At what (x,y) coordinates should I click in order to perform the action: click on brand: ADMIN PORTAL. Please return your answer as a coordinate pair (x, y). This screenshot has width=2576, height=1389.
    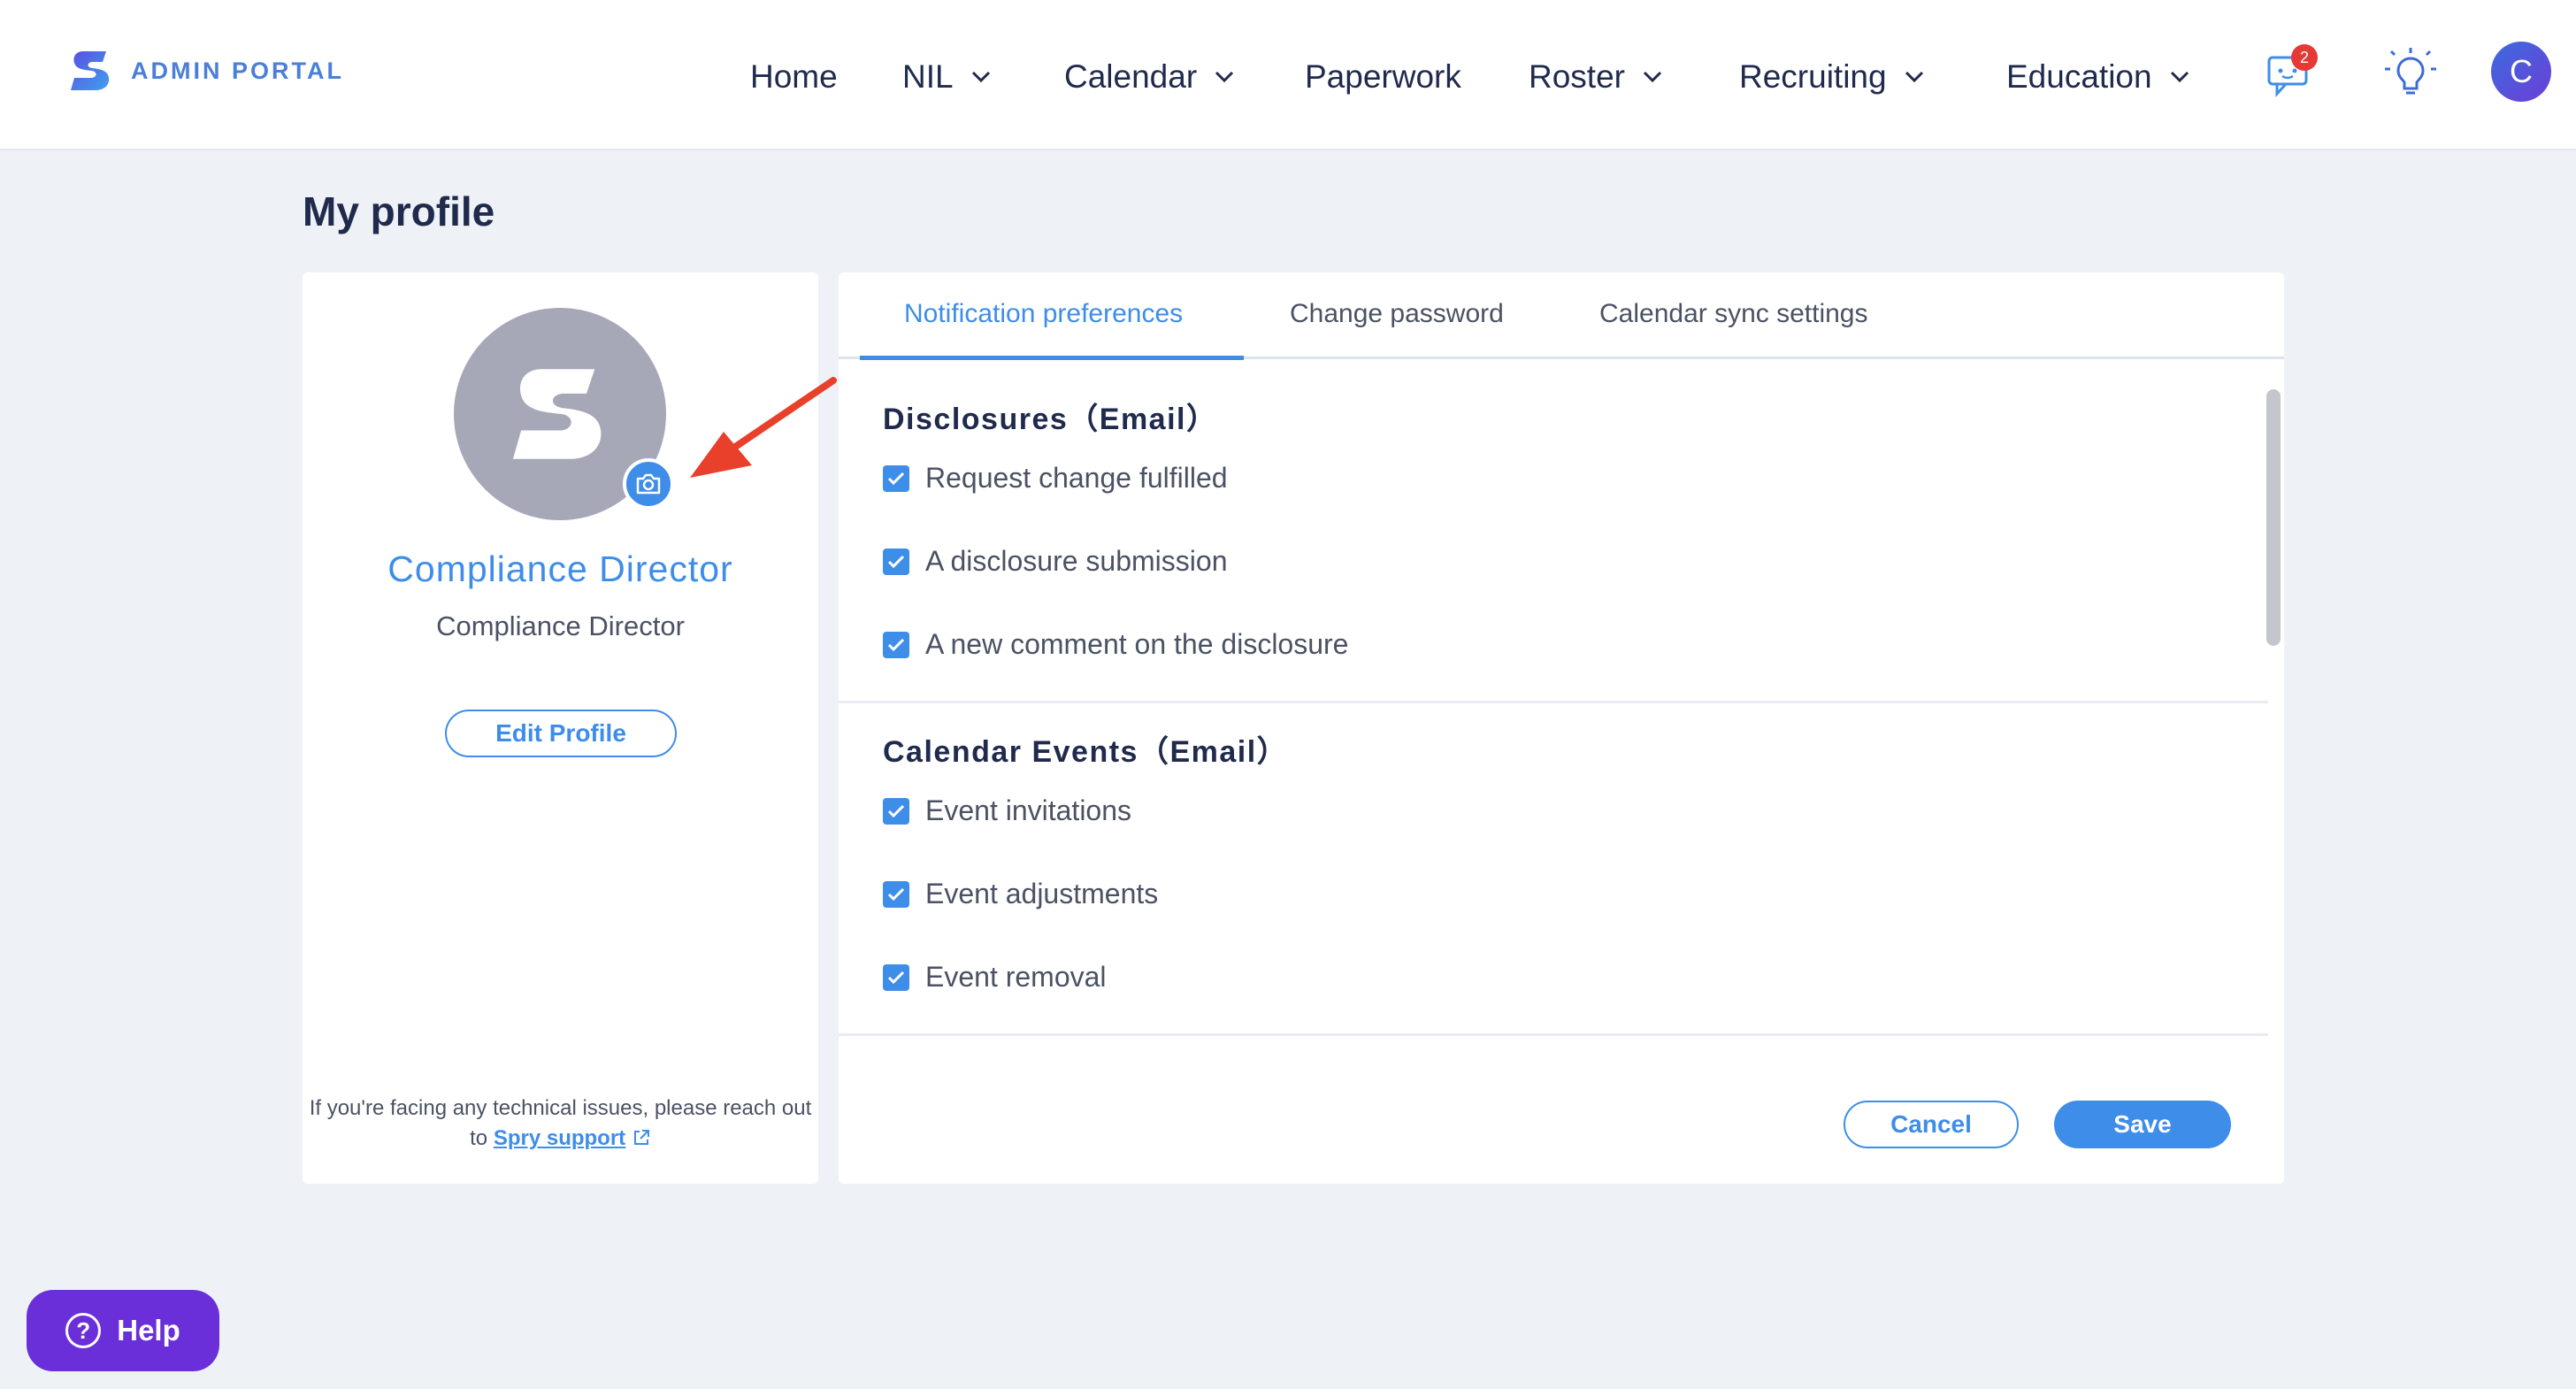
    Looking at the image, I should click on (207, 71).